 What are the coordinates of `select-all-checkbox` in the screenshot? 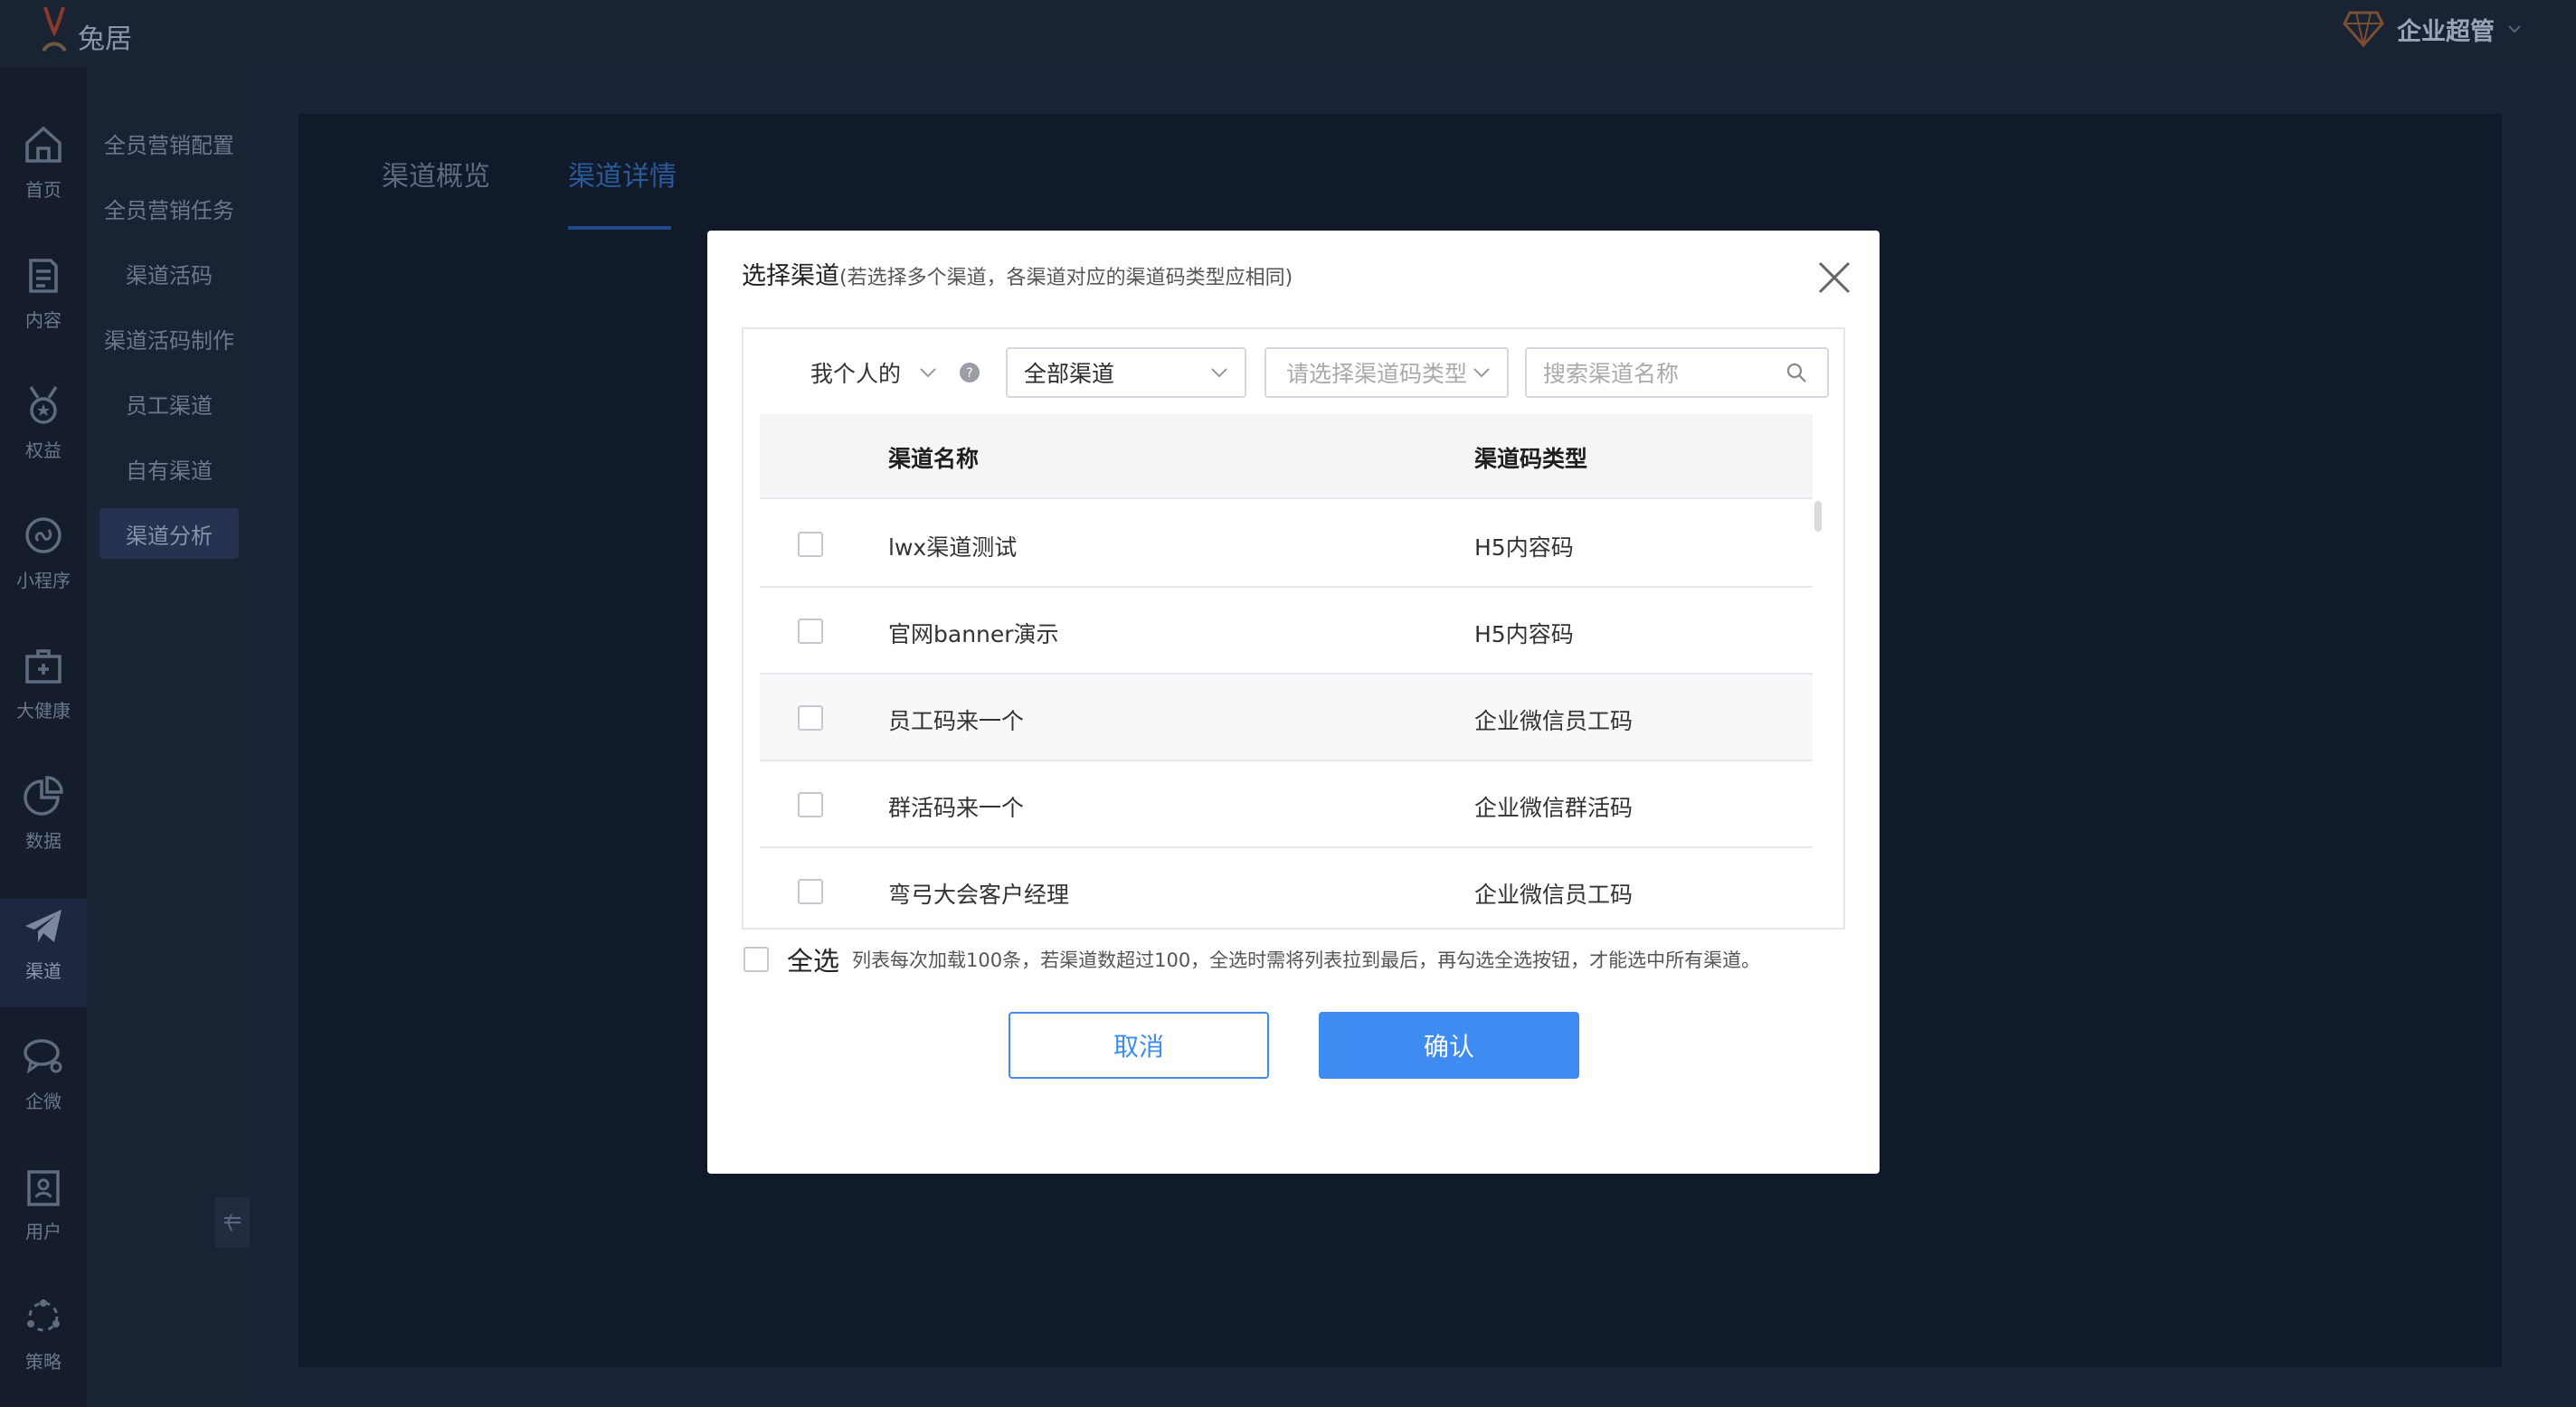 It's located at (756, 960).